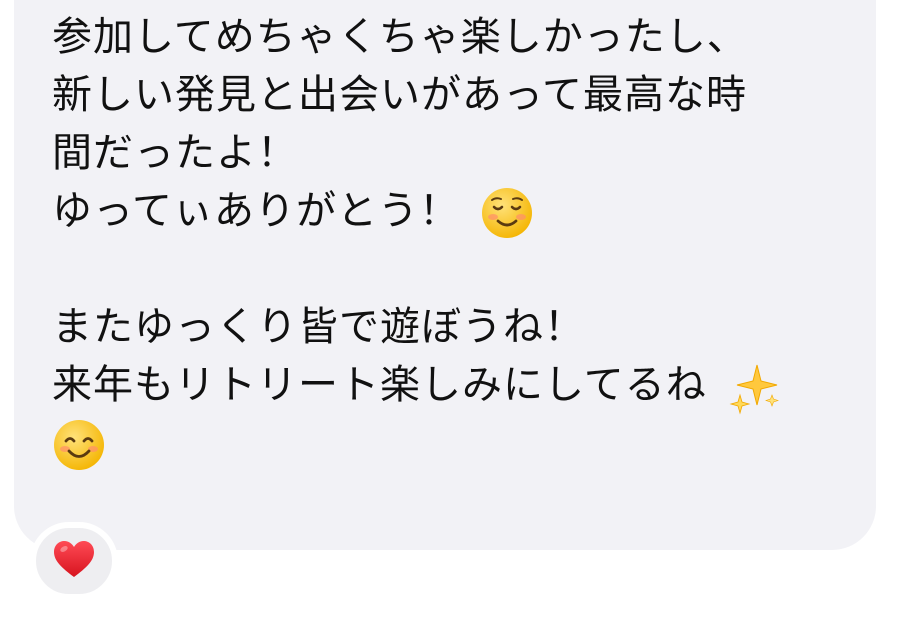 This screenshot has width=902, height=626. What do you see at coordinates (452, 443) in the screenshot?
I see `message-line-8-wrap` at bounding box center [452, 443].